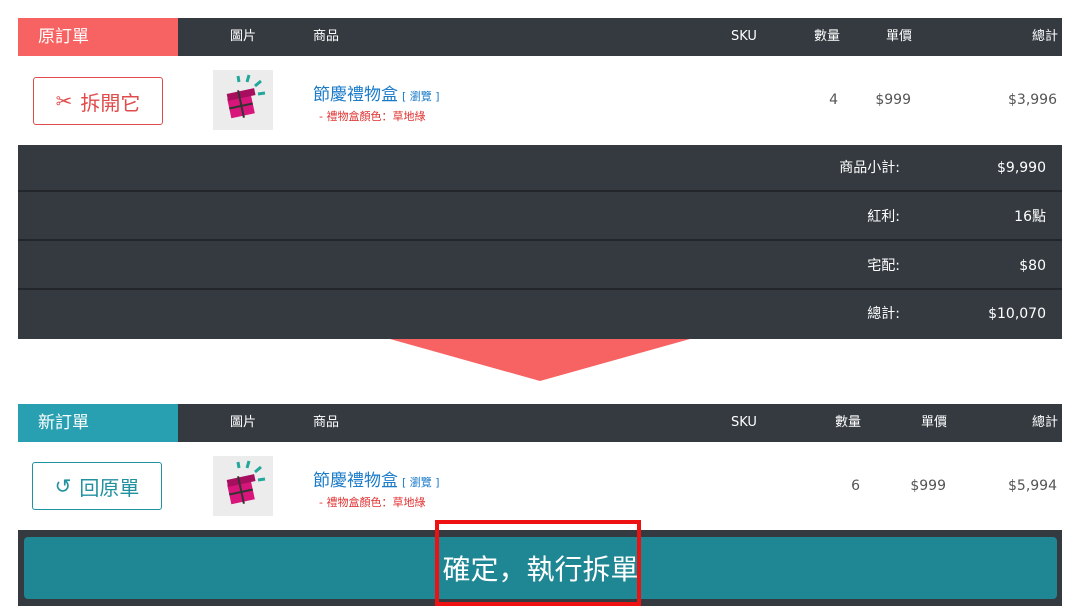  What do you see at coordinates (540, 314) in the screenshot?
I see `summary-total: 總計: $10,070` at bounding box center [540, 314].